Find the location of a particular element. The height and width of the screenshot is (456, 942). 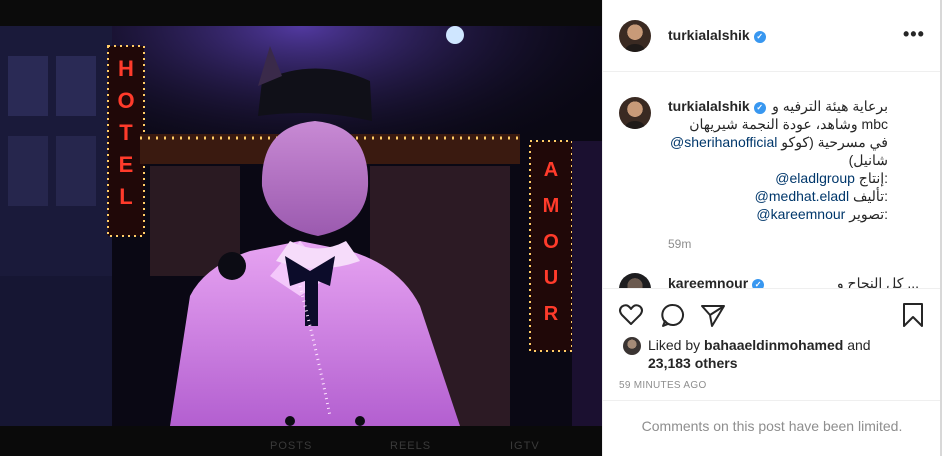

amour-sign: A is located at coordinates (551, 170).